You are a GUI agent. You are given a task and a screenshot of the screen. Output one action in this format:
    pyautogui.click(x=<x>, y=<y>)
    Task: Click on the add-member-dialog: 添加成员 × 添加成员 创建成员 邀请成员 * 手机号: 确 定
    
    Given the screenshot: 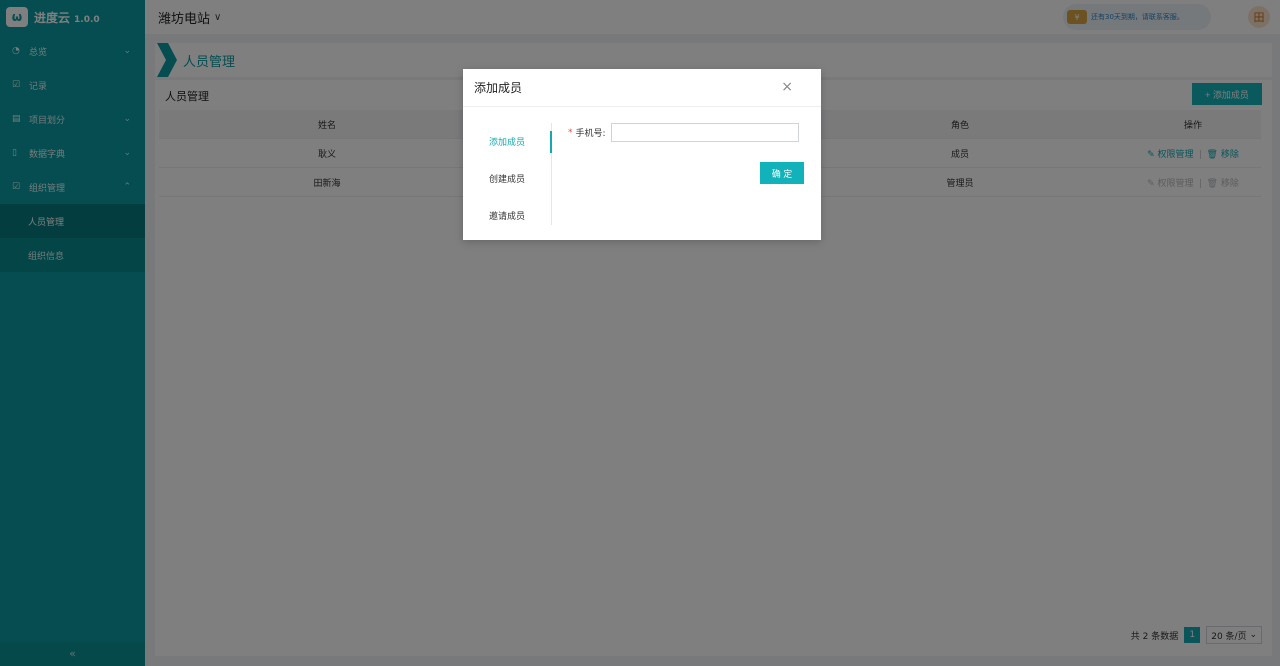 What is the action you would take?
    pyautogui.click(x=642, y=154)
    